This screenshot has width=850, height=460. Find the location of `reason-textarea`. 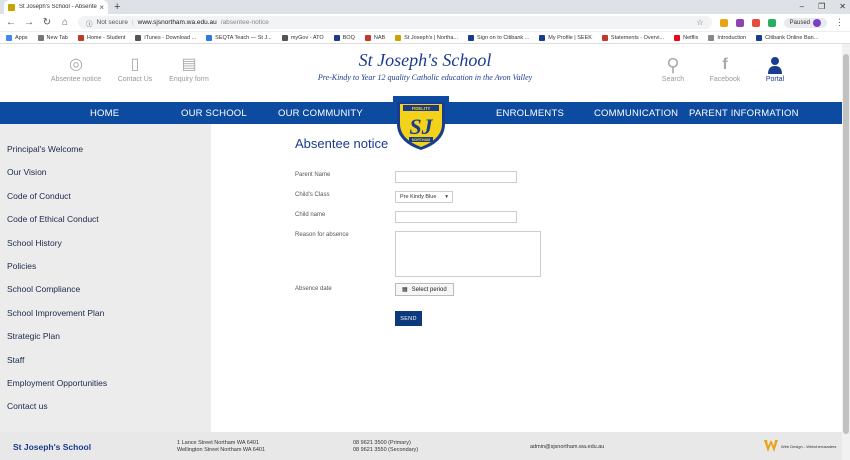

reason-textarea is located at coordinates (468, 254).